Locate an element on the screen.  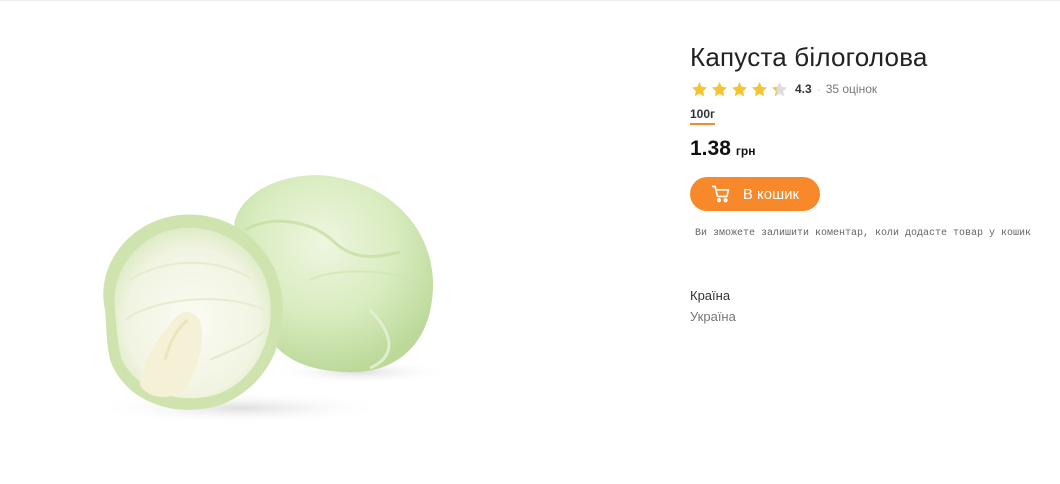
attribute-label: Країна is located at coordinates (710, 295).